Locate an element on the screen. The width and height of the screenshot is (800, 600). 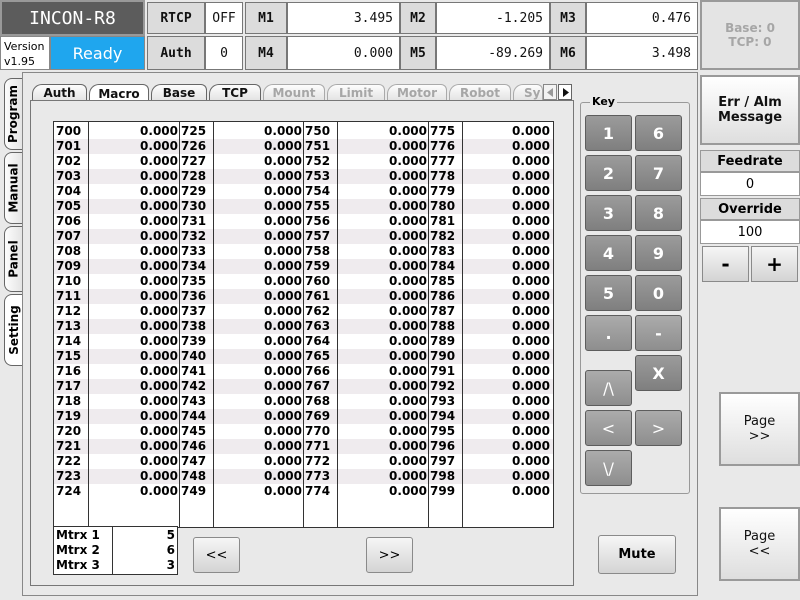
override-plus-button: + is located at coordinates (774, 264).